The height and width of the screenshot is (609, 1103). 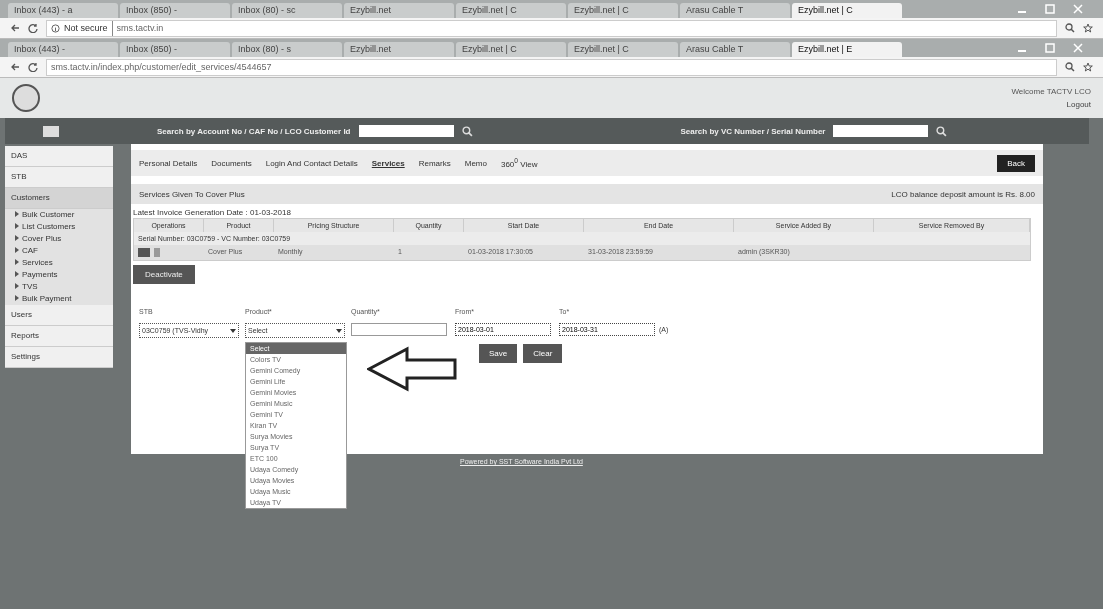 I want to click on sidebar-item: Payments, so click(x=59, y=275).